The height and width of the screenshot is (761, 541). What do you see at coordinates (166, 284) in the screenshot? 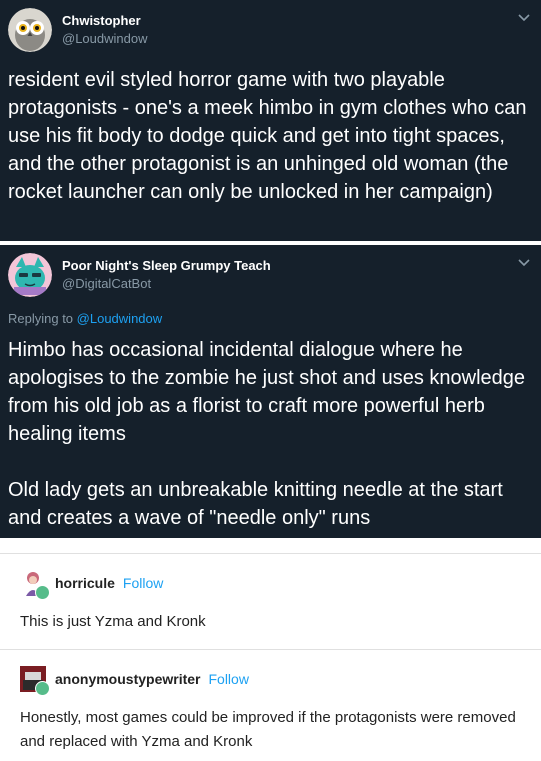
I see `user-handle: @DigitalCatBot` at bounding box center [166, 284].